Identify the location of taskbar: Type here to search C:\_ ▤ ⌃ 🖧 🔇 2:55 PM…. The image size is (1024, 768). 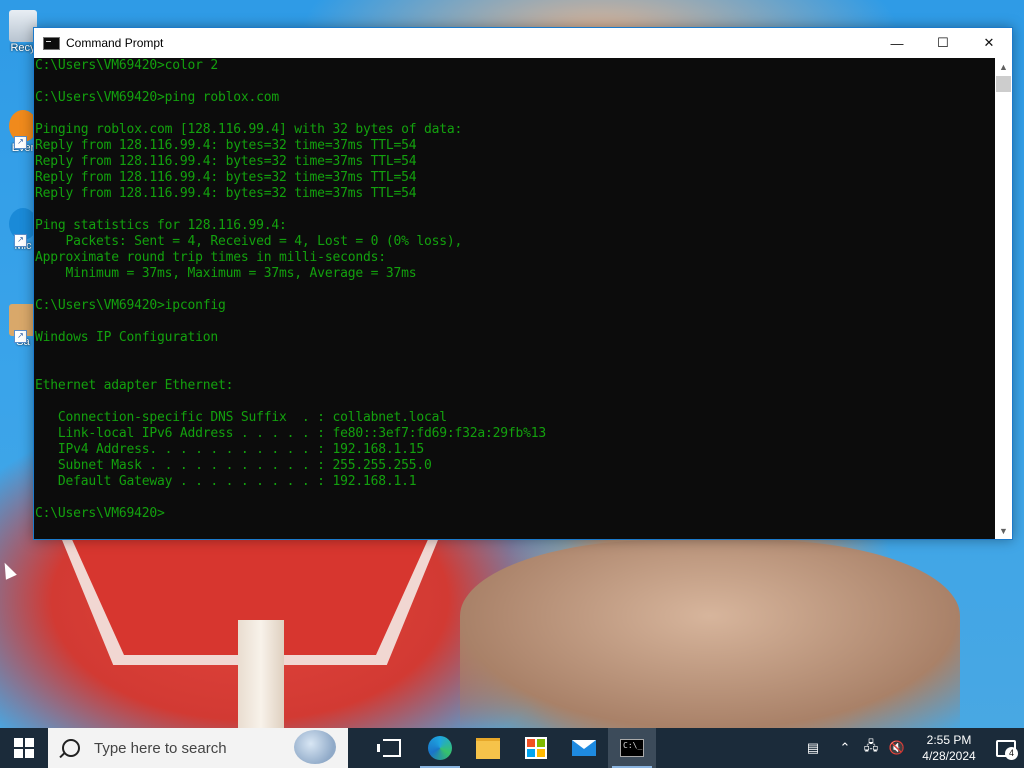
(512, 748).